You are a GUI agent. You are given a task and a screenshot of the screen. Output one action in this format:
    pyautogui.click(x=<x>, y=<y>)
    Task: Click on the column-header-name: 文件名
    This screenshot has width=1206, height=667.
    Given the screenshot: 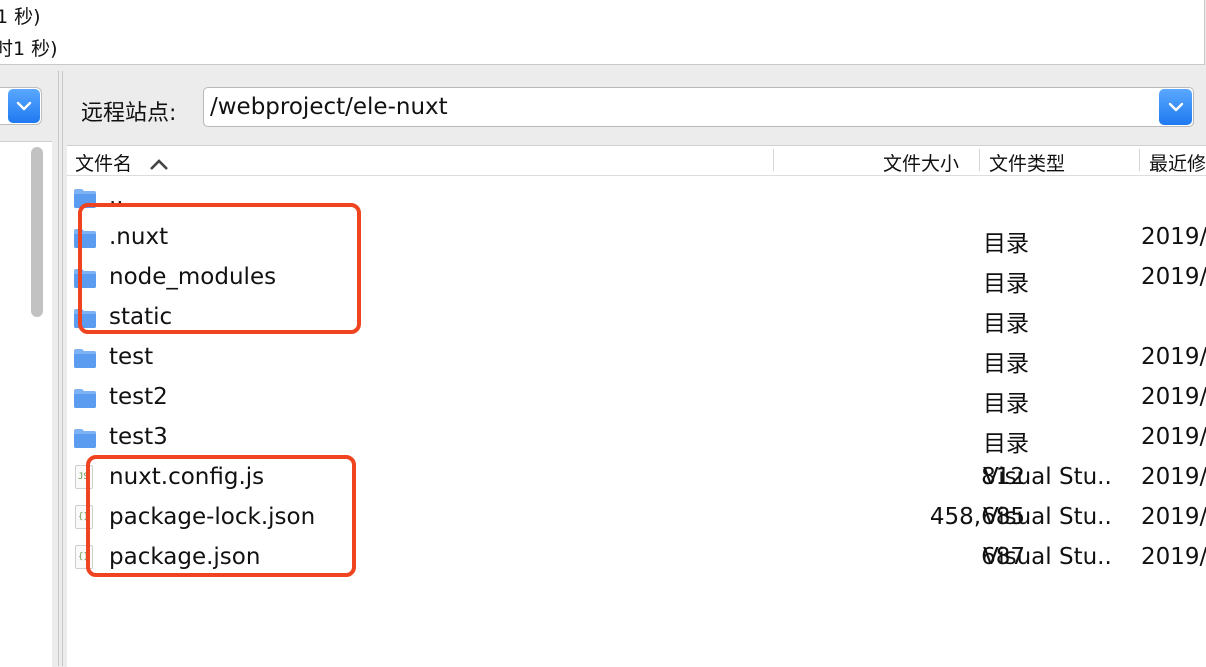 What is the action you would take?
    pyautogui.click(x=122, y=162)
    